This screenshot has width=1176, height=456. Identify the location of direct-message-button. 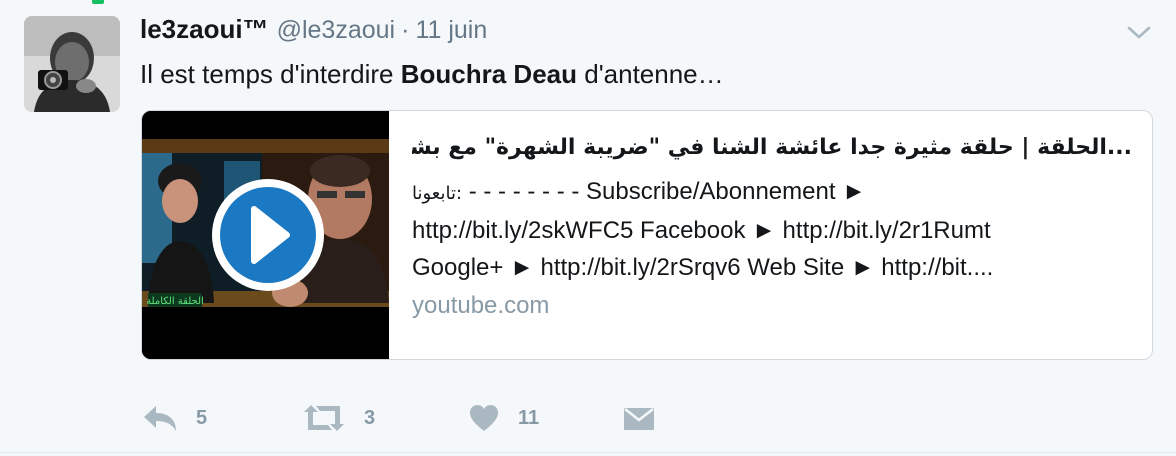
(639, 418).